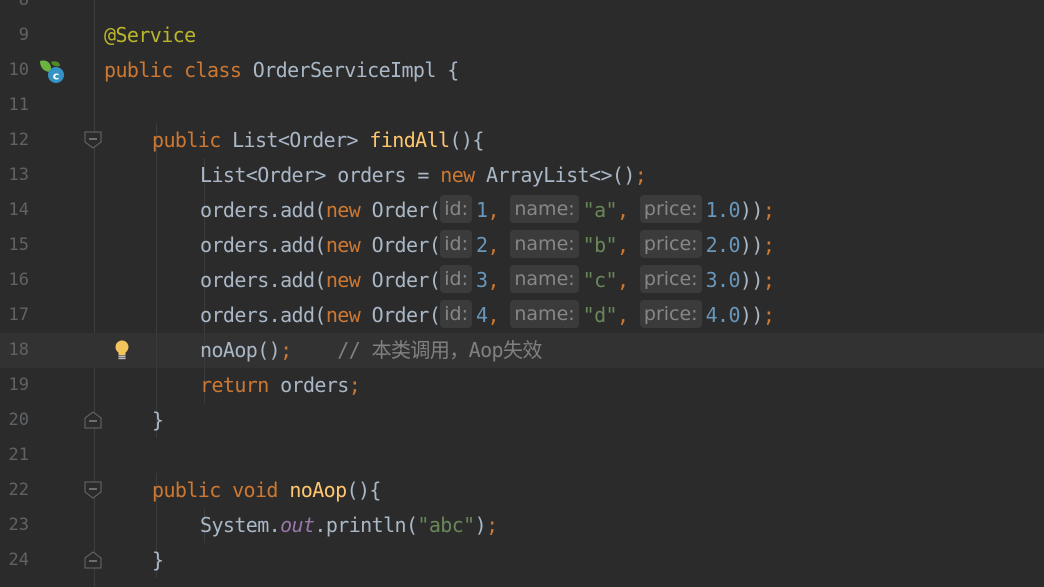 Image resolution: width=1044 pixels, height=587 pixels. Describe the element at coordinates (522, 525) in the screenshot. I see `code-line: 23 System.out.println("abc");` at that location.